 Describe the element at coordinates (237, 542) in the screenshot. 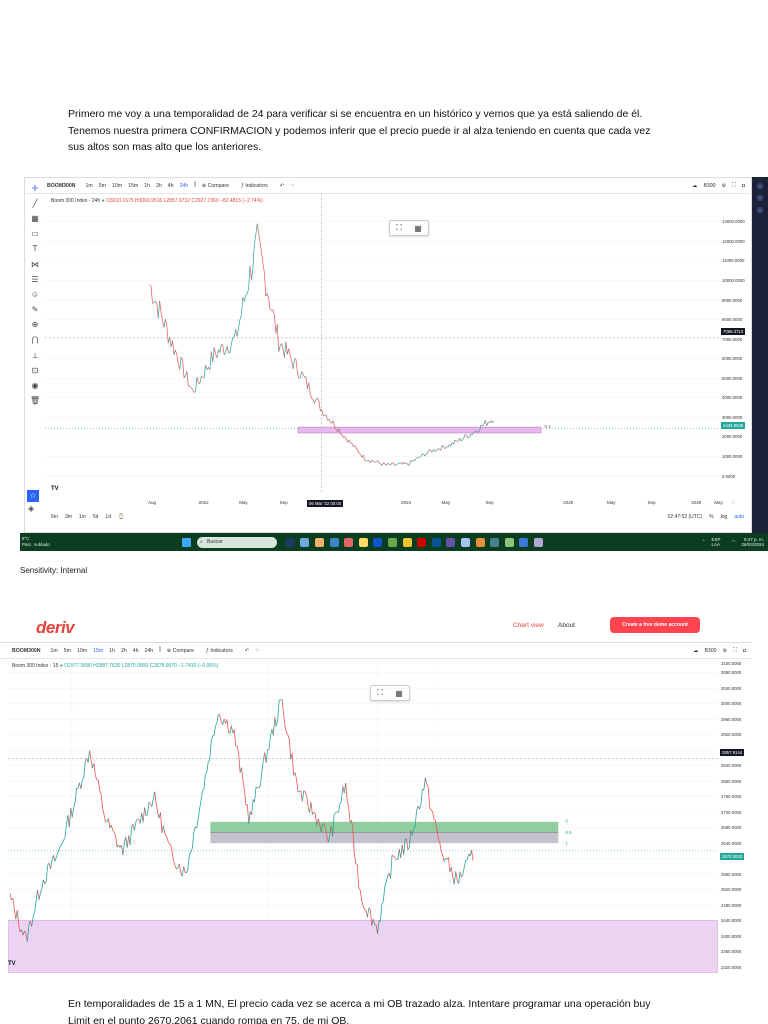

I see `taskbar-search: ⌕ Buscar` at that location.